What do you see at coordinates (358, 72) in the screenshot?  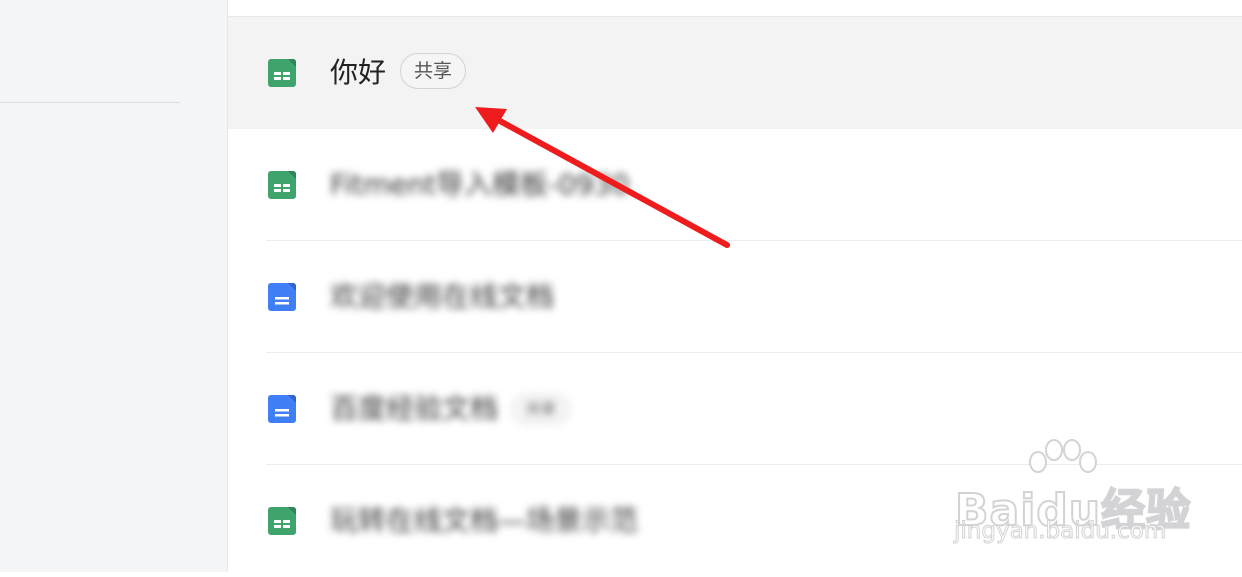 I see `file-name-text: 你好` at bounding box center [358, 72].